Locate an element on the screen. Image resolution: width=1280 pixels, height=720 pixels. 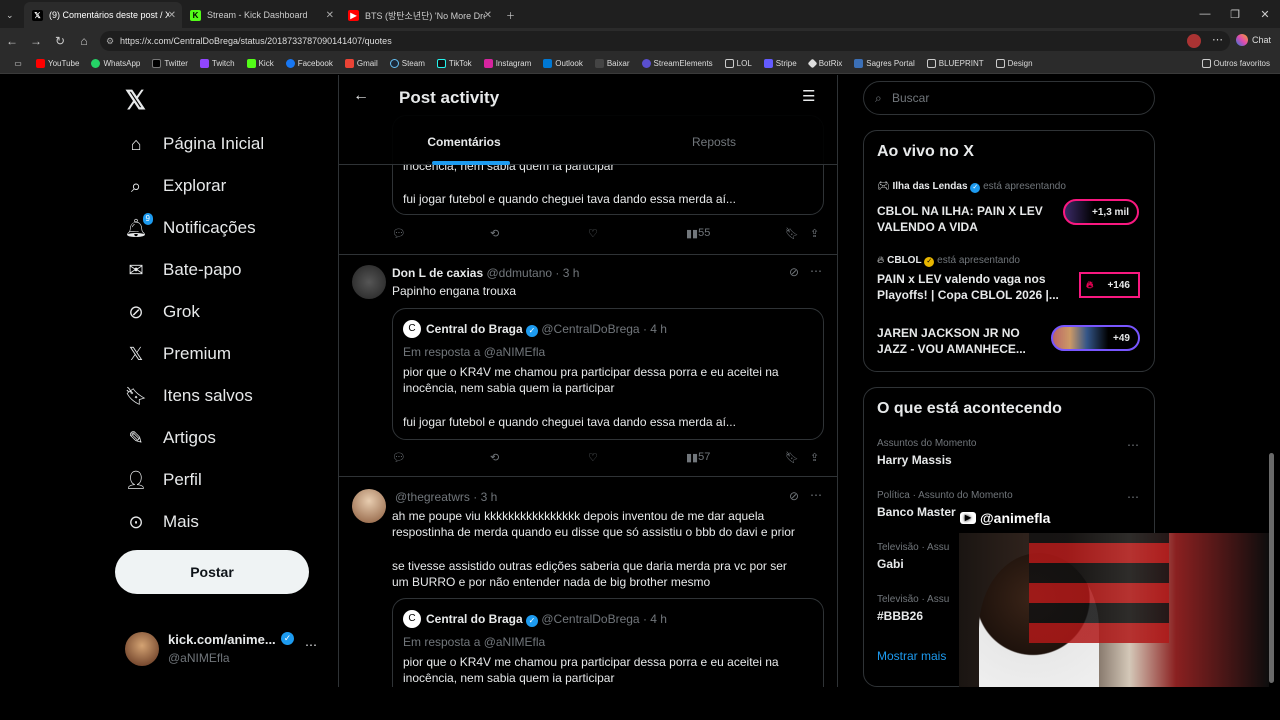
trend-item: Assuntos do Momento Harry Massis ⋯ is located at coordinates (1012, 458).